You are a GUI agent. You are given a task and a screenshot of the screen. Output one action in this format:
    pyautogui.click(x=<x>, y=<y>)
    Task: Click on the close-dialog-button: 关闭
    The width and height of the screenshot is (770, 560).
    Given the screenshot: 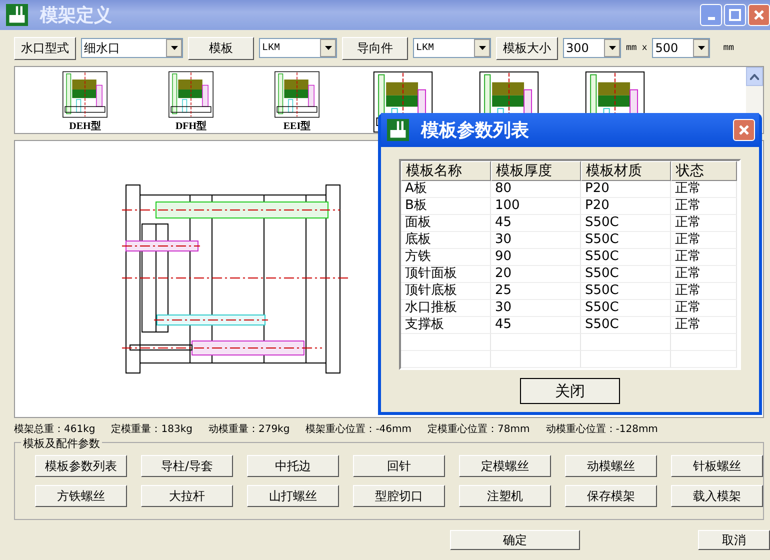 What is the action you would take?
    pyautogui.click(x=570, y=391)
    